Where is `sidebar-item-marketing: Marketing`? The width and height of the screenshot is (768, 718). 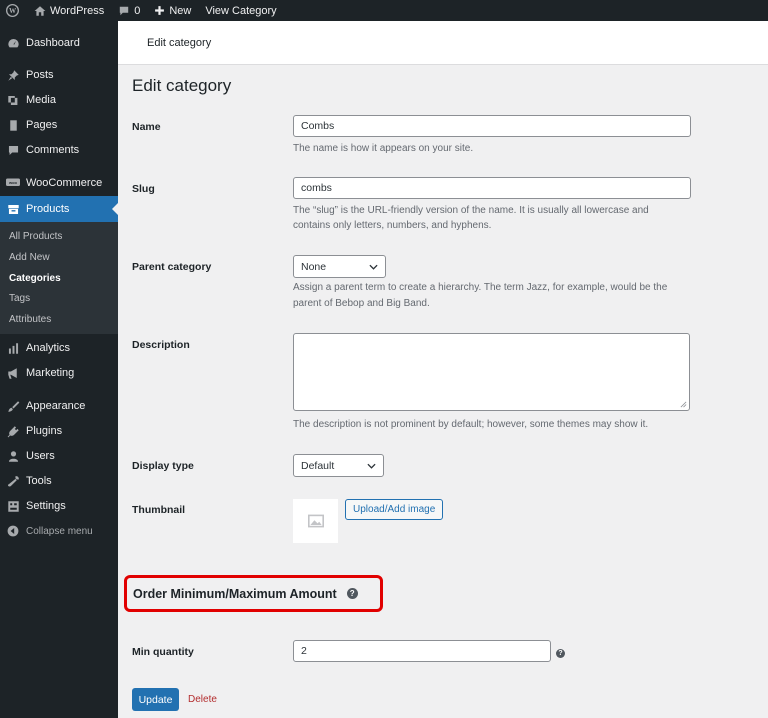
sidebar-item-marketing: Marketing is located at coordinates (59, 373).